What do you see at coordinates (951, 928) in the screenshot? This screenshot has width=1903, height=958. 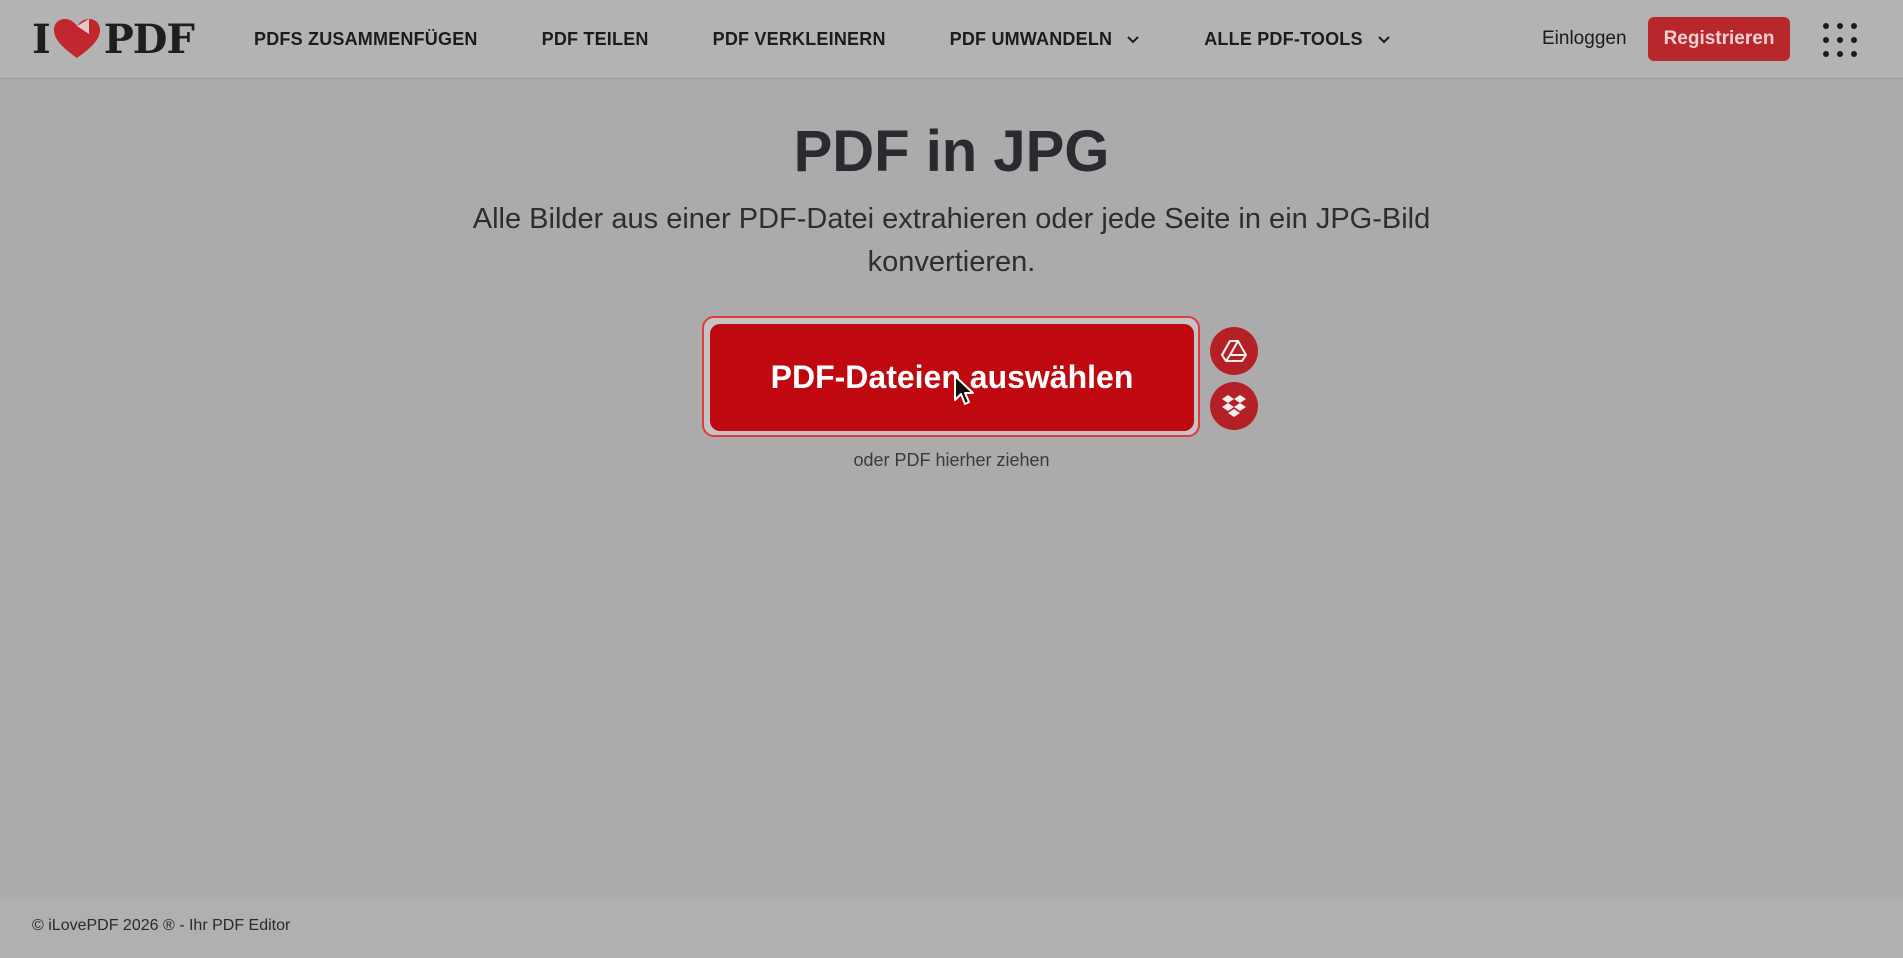 I see `page-footer: © iLovePDF 2026 ® - Ihr PDF Editor` at bounding box center [951, 928].